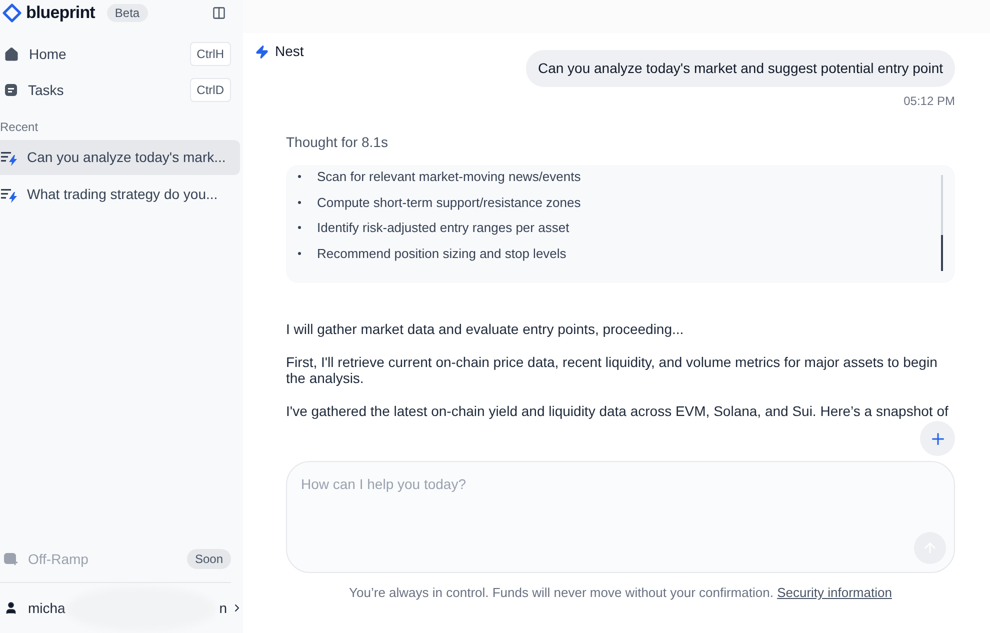 Image resolution: width=990 pixels, height=633 pixels. What do you see at coordinates (551, 484) in the screenshot?
I see `message-input: How can I help you today?` at bounding box center [551, 484].